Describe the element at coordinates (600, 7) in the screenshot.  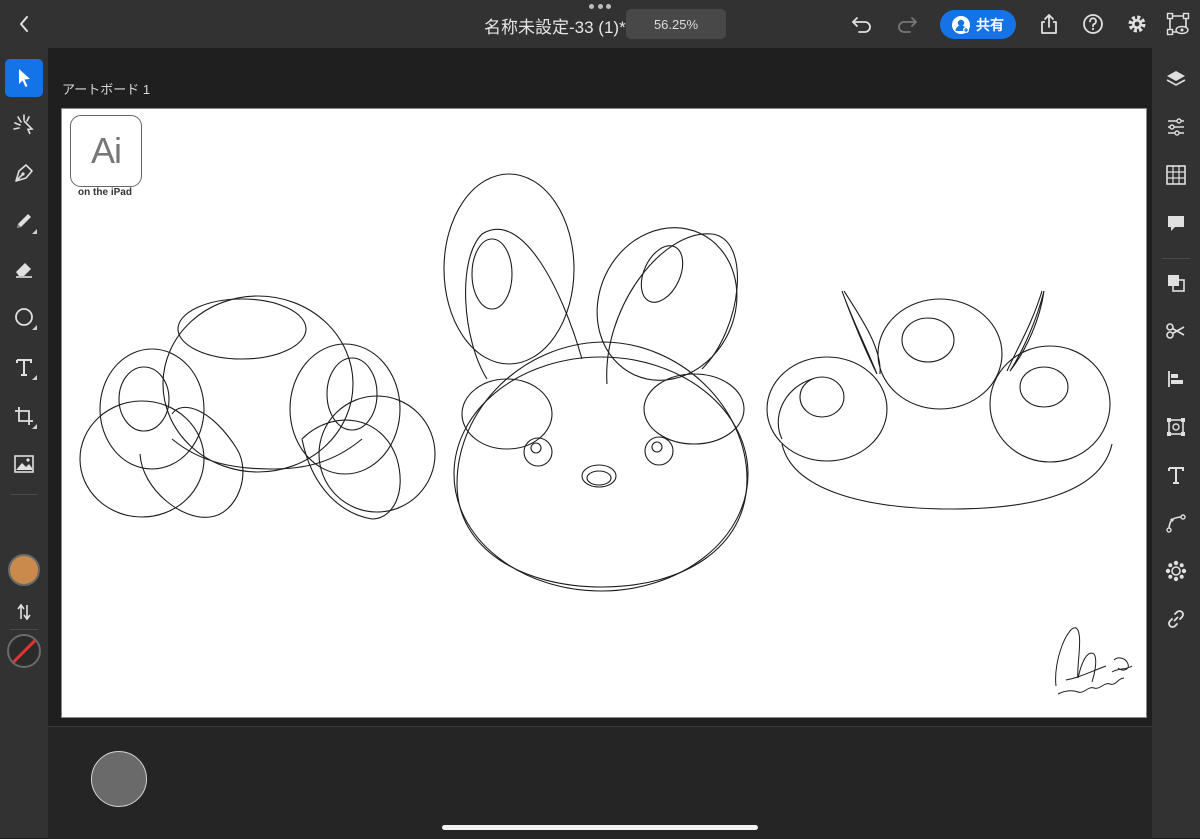
I see `more-options-dots` at that location.